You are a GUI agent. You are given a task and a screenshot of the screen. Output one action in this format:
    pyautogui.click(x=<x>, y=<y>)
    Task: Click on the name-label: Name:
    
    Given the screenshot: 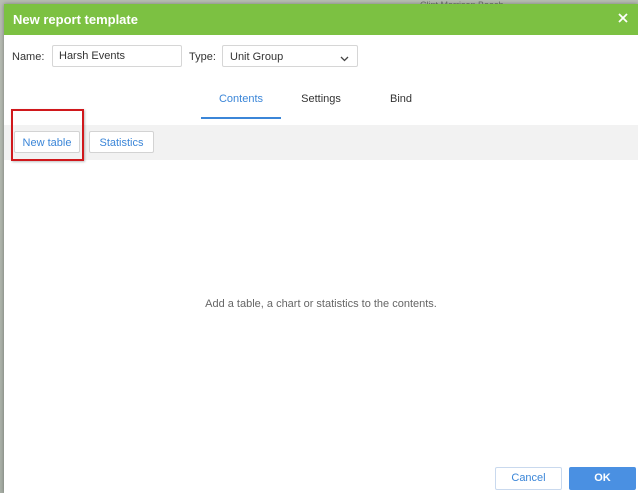 What is the action you would take?
    pyautogui.click(x=28, y=57)
    